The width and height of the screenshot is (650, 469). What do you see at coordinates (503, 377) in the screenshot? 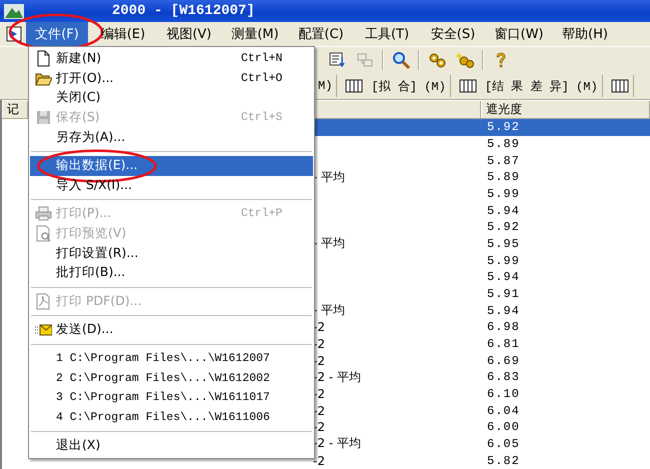
I see `table-cell-text: 6.83` at bounding box center [503, 377].